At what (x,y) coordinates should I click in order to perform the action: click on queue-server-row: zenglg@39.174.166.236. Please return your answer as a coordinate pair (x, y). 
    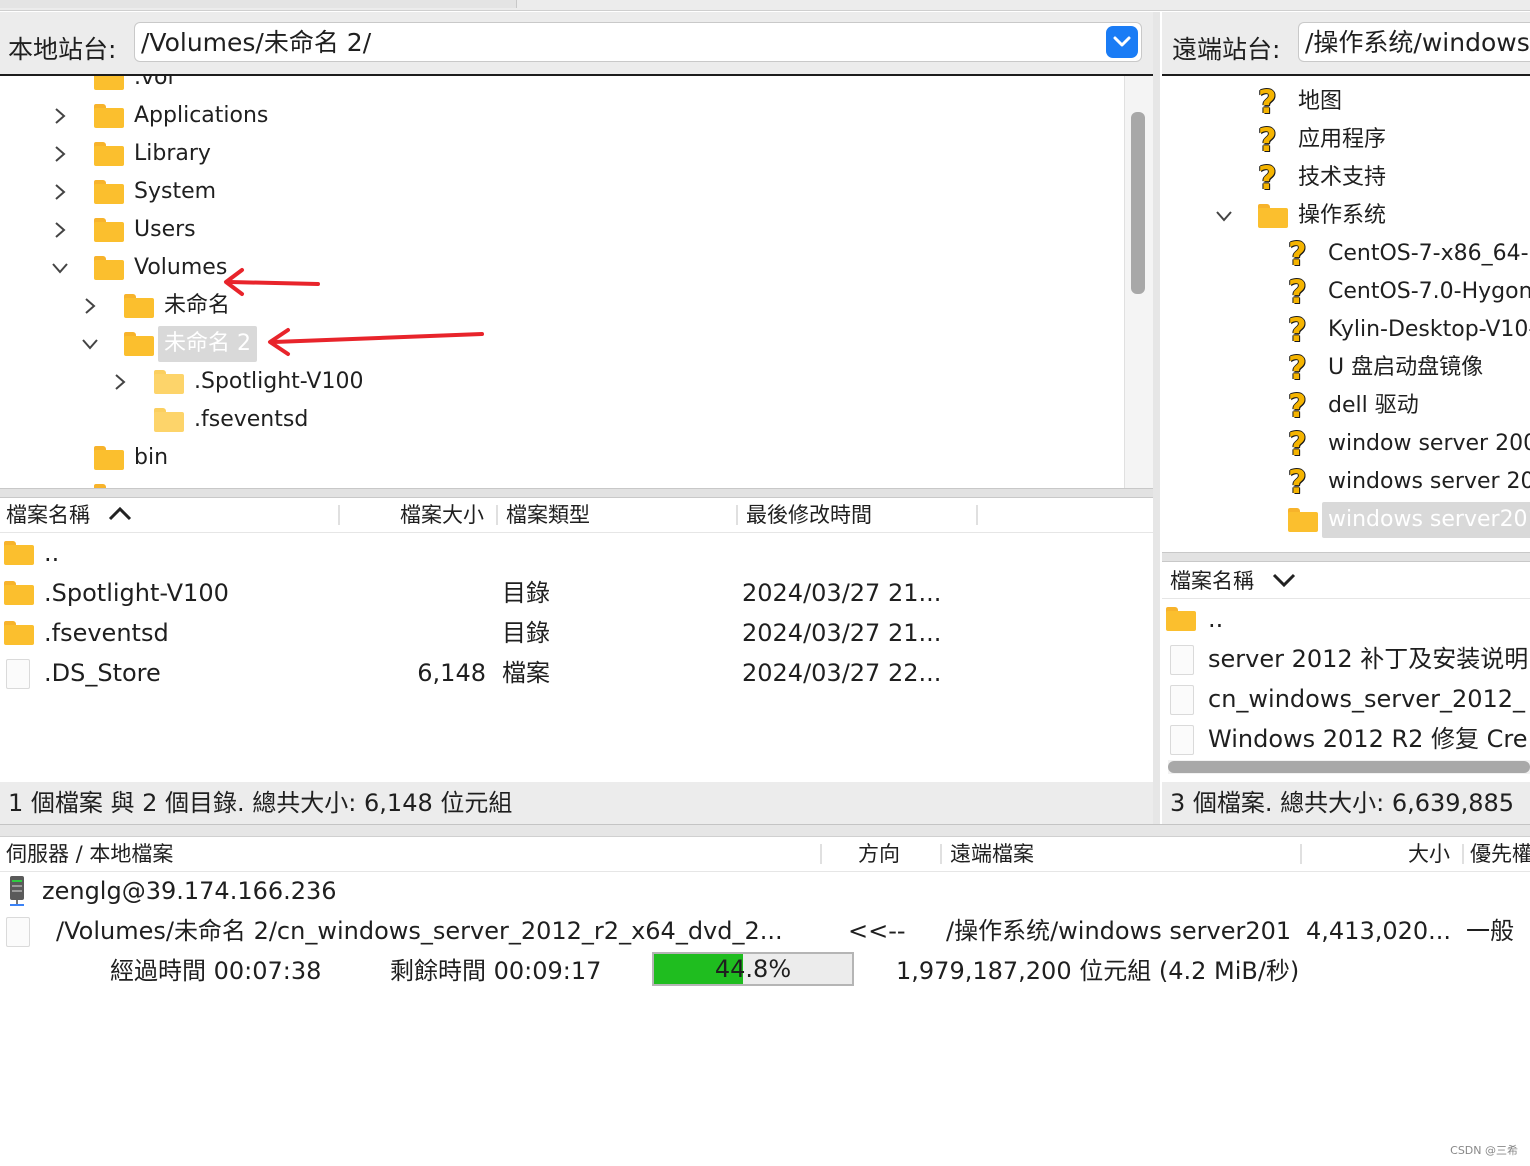
    Looking at the image, I should click on (765, 891).